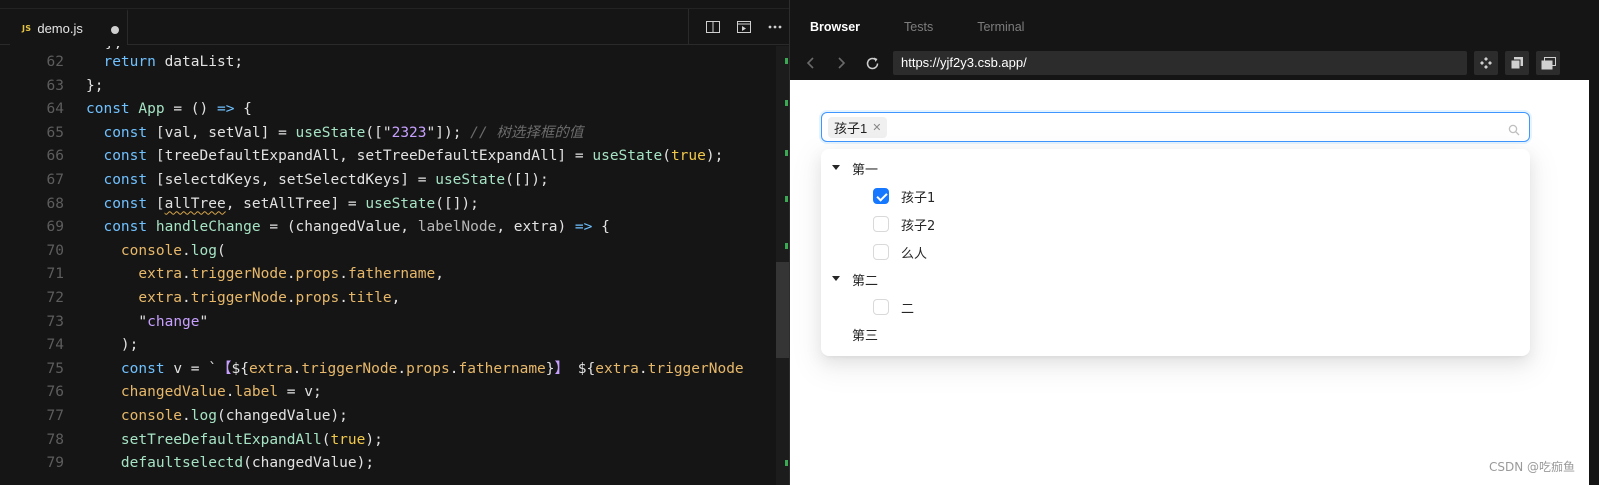 The width and height of the screenshot is (1599, 485). Describe the element at coordinates (1486, 63) in the screenshot. I see `devtools-icon` at that location.